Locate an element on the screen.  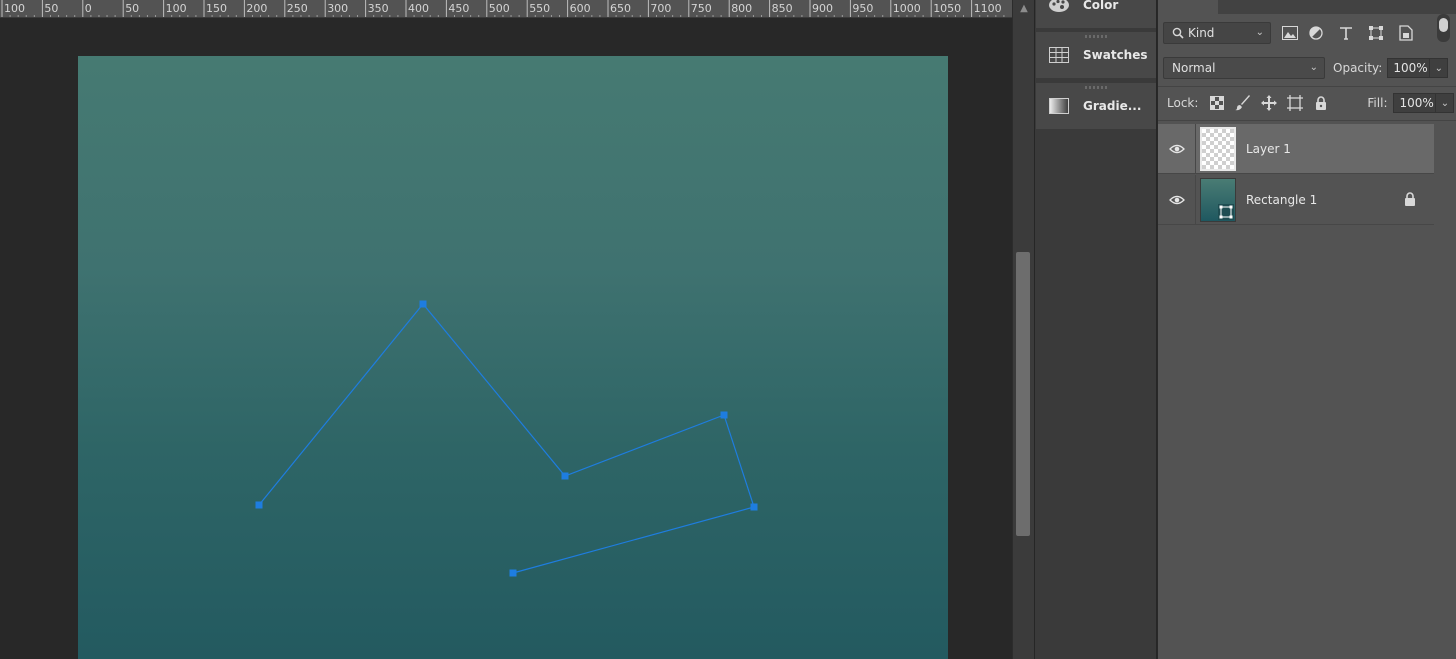
ruler-label: 1000 is located at coordinates (907, 8).